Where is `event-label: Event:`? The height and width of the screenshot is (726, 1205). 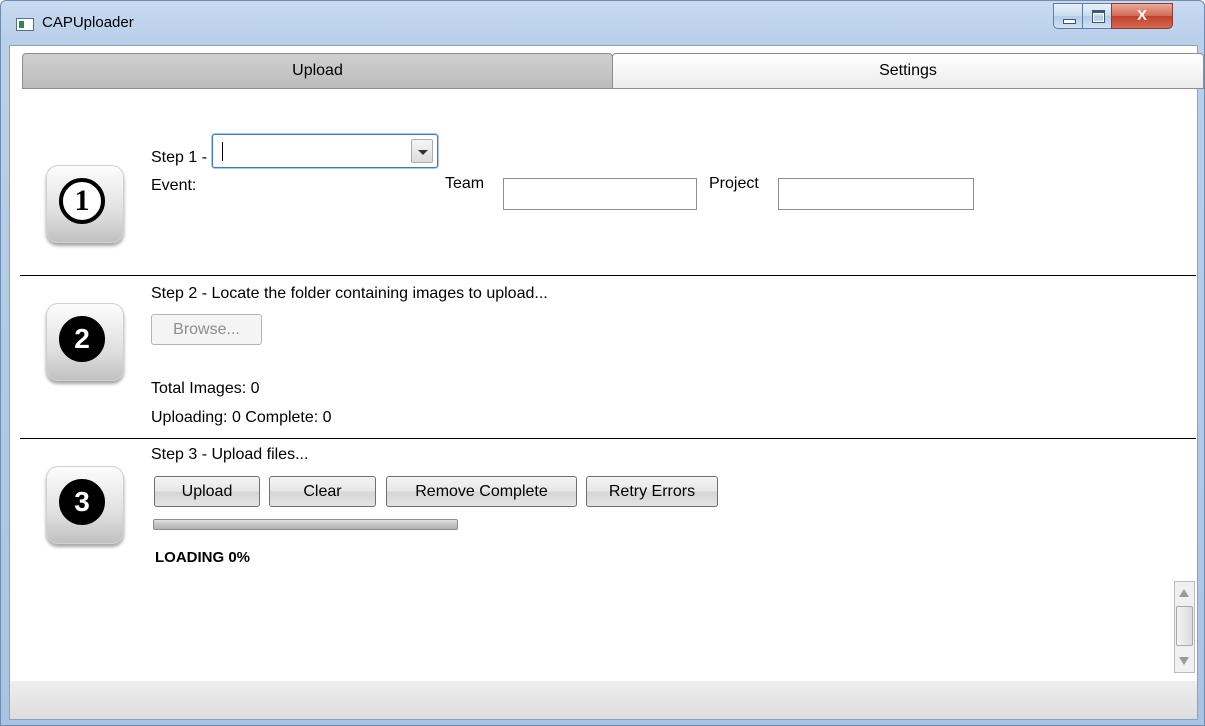 event-label: Event: is located at coordinates (174, 185).